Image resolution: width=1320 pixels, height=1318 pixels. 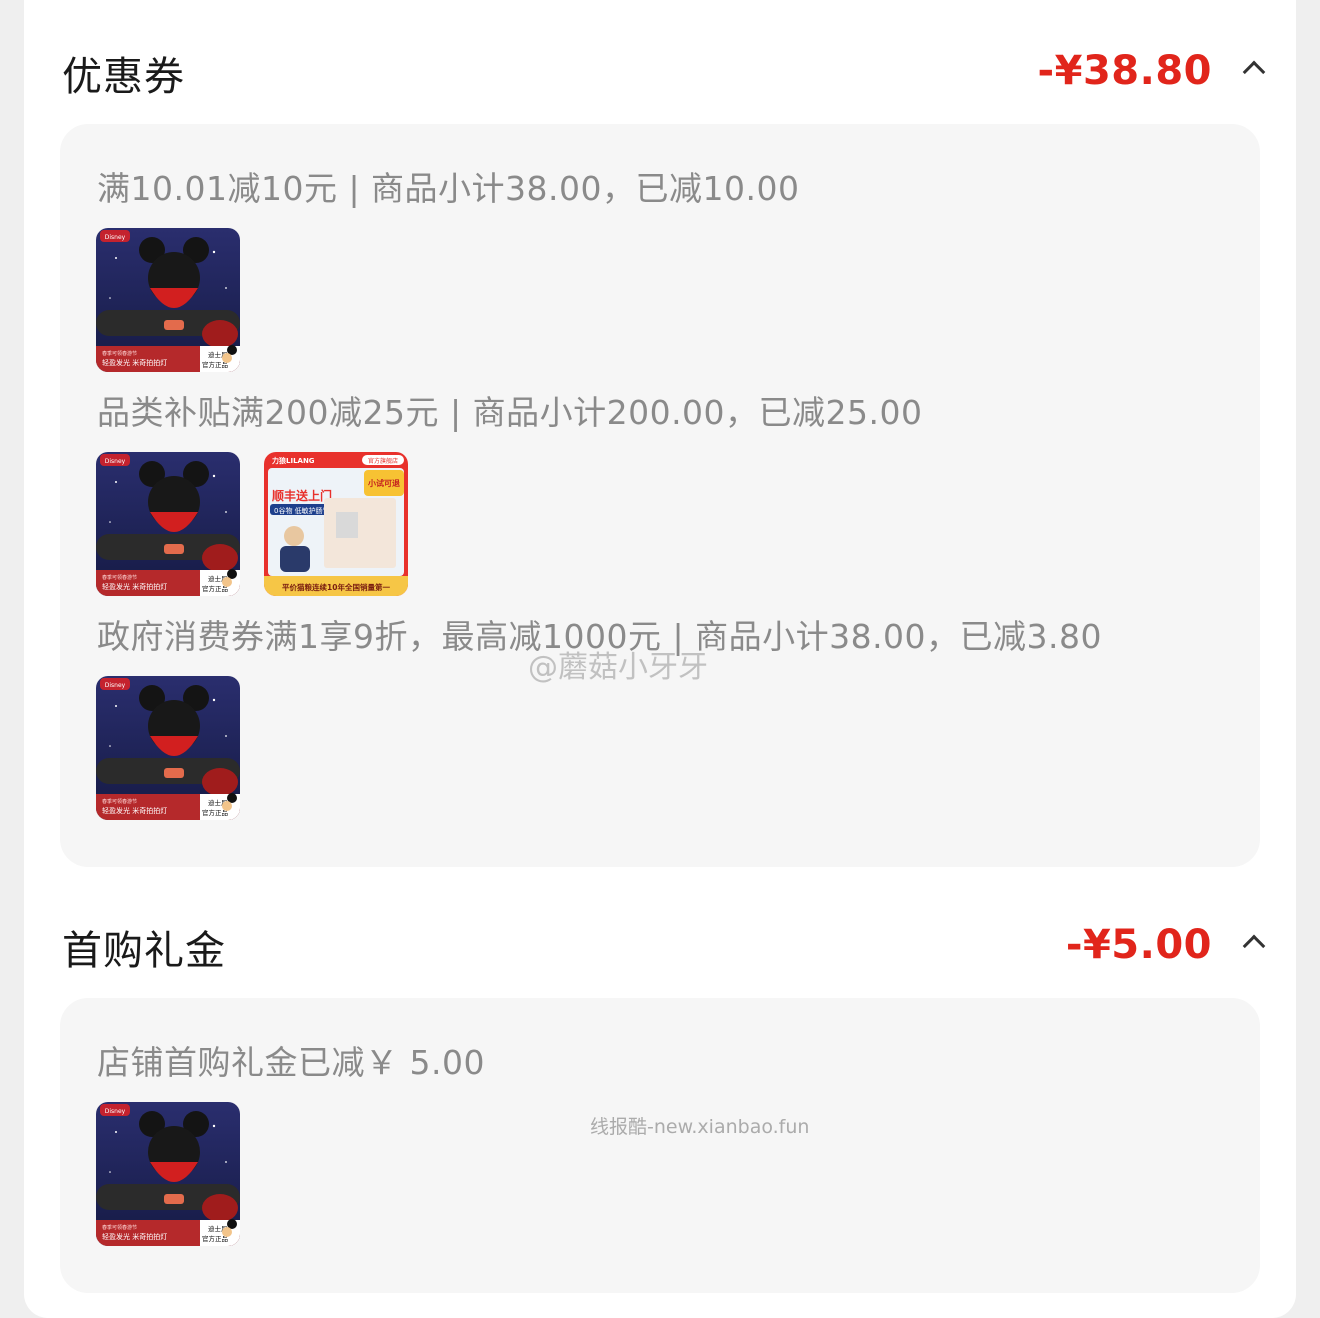 What do you see at coordinates (383, 461) in the screenshot?
I see `svg-text: 官方旗舰店` at bounding box center [383, 461].